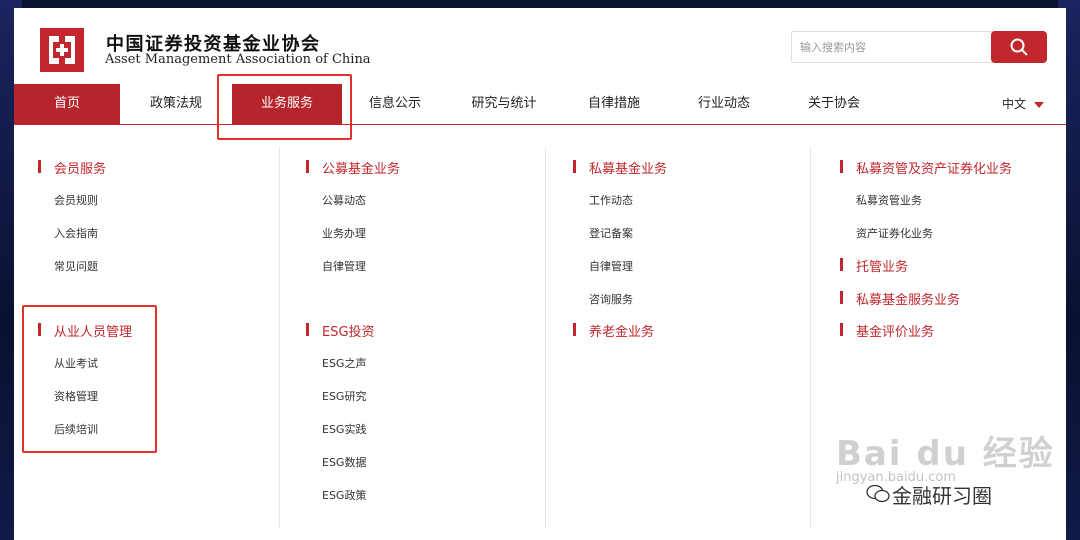 The width and height of the screenshot is (1080, 540). What do you see at coordinates (611, 200) in the screenshot?
I see `menu-item: 工作动态` at bounding box center [611, 200].